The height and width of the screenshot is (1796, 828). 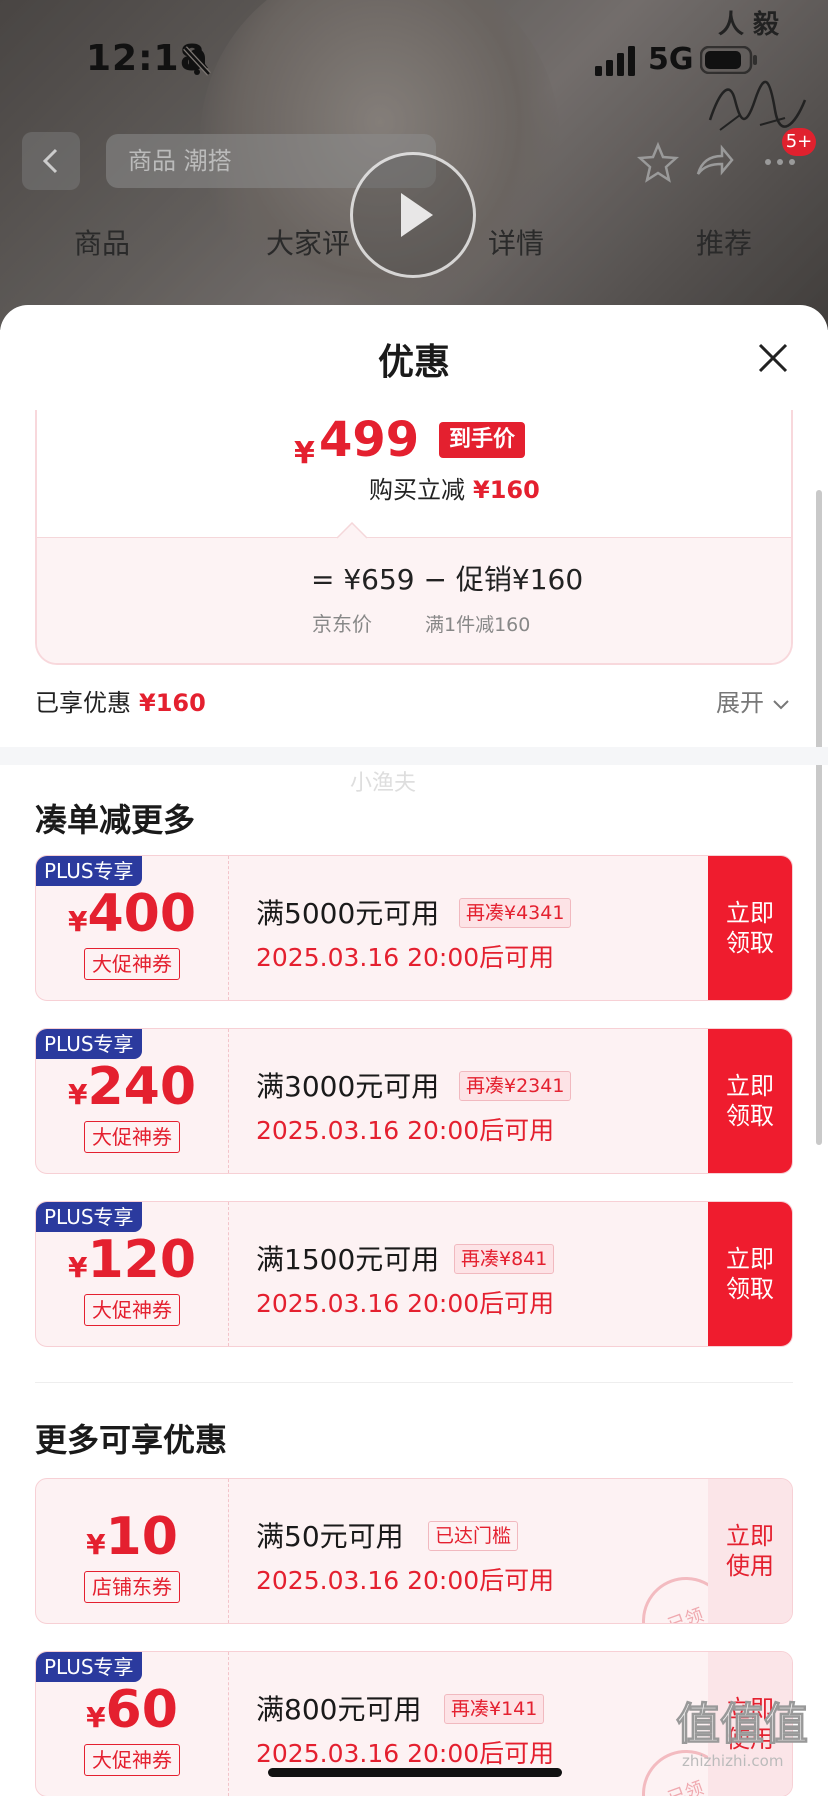 What do you see at coordinates (415, 1772) in the screenshot?
I see `home-indicator` at bounding box center [415, 1772].